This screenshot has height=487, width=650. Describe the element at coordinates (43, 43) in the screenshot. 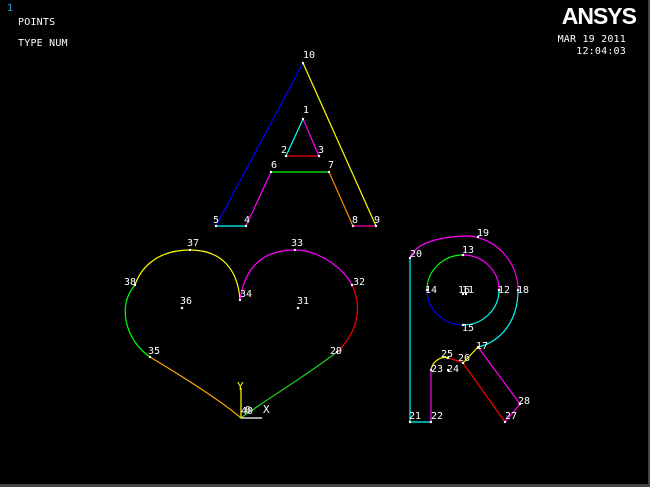

I see `numbering-label: TYPE NUM` at that location.